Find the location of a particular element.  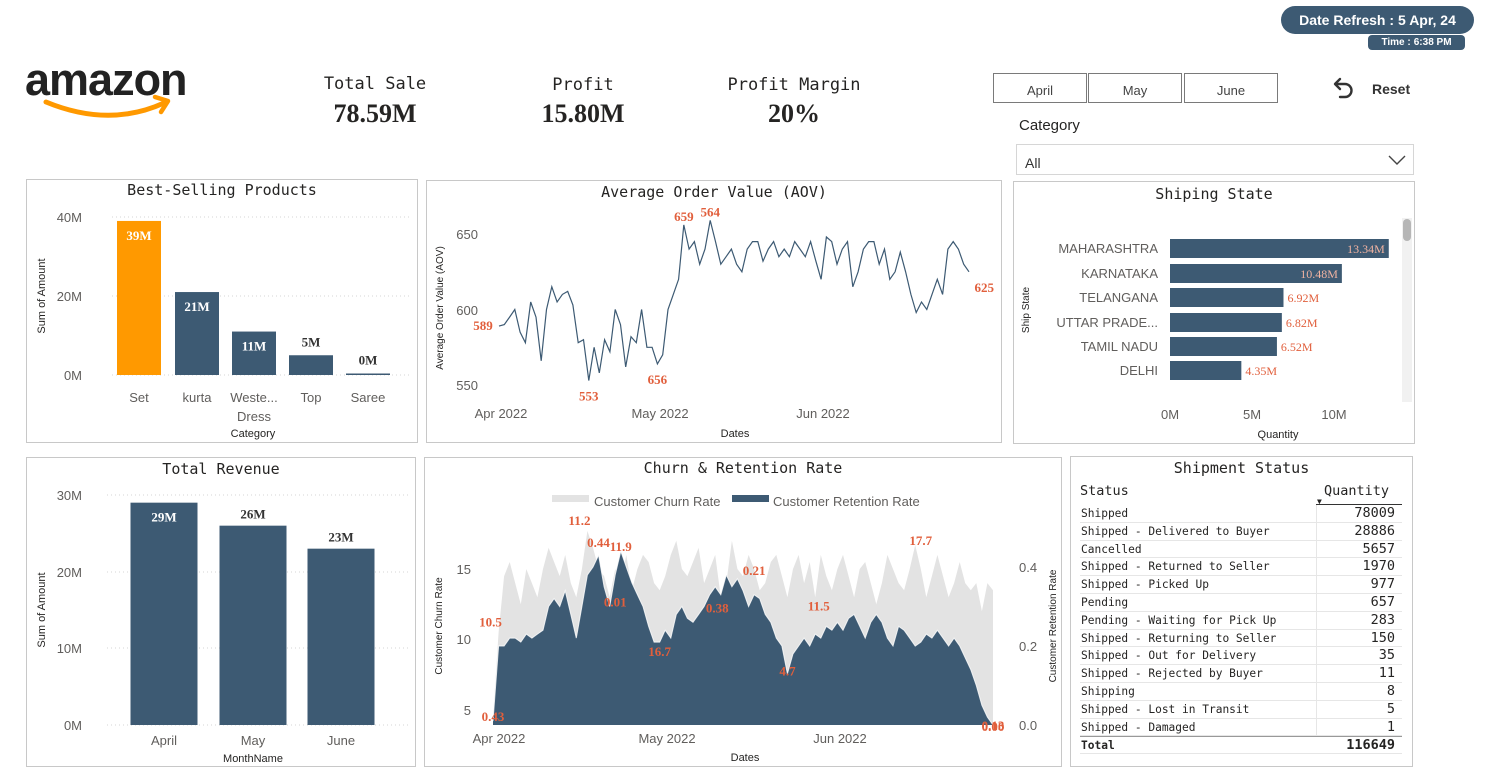

x-tick: Jun 2022 is located at coordinates (840, 738).